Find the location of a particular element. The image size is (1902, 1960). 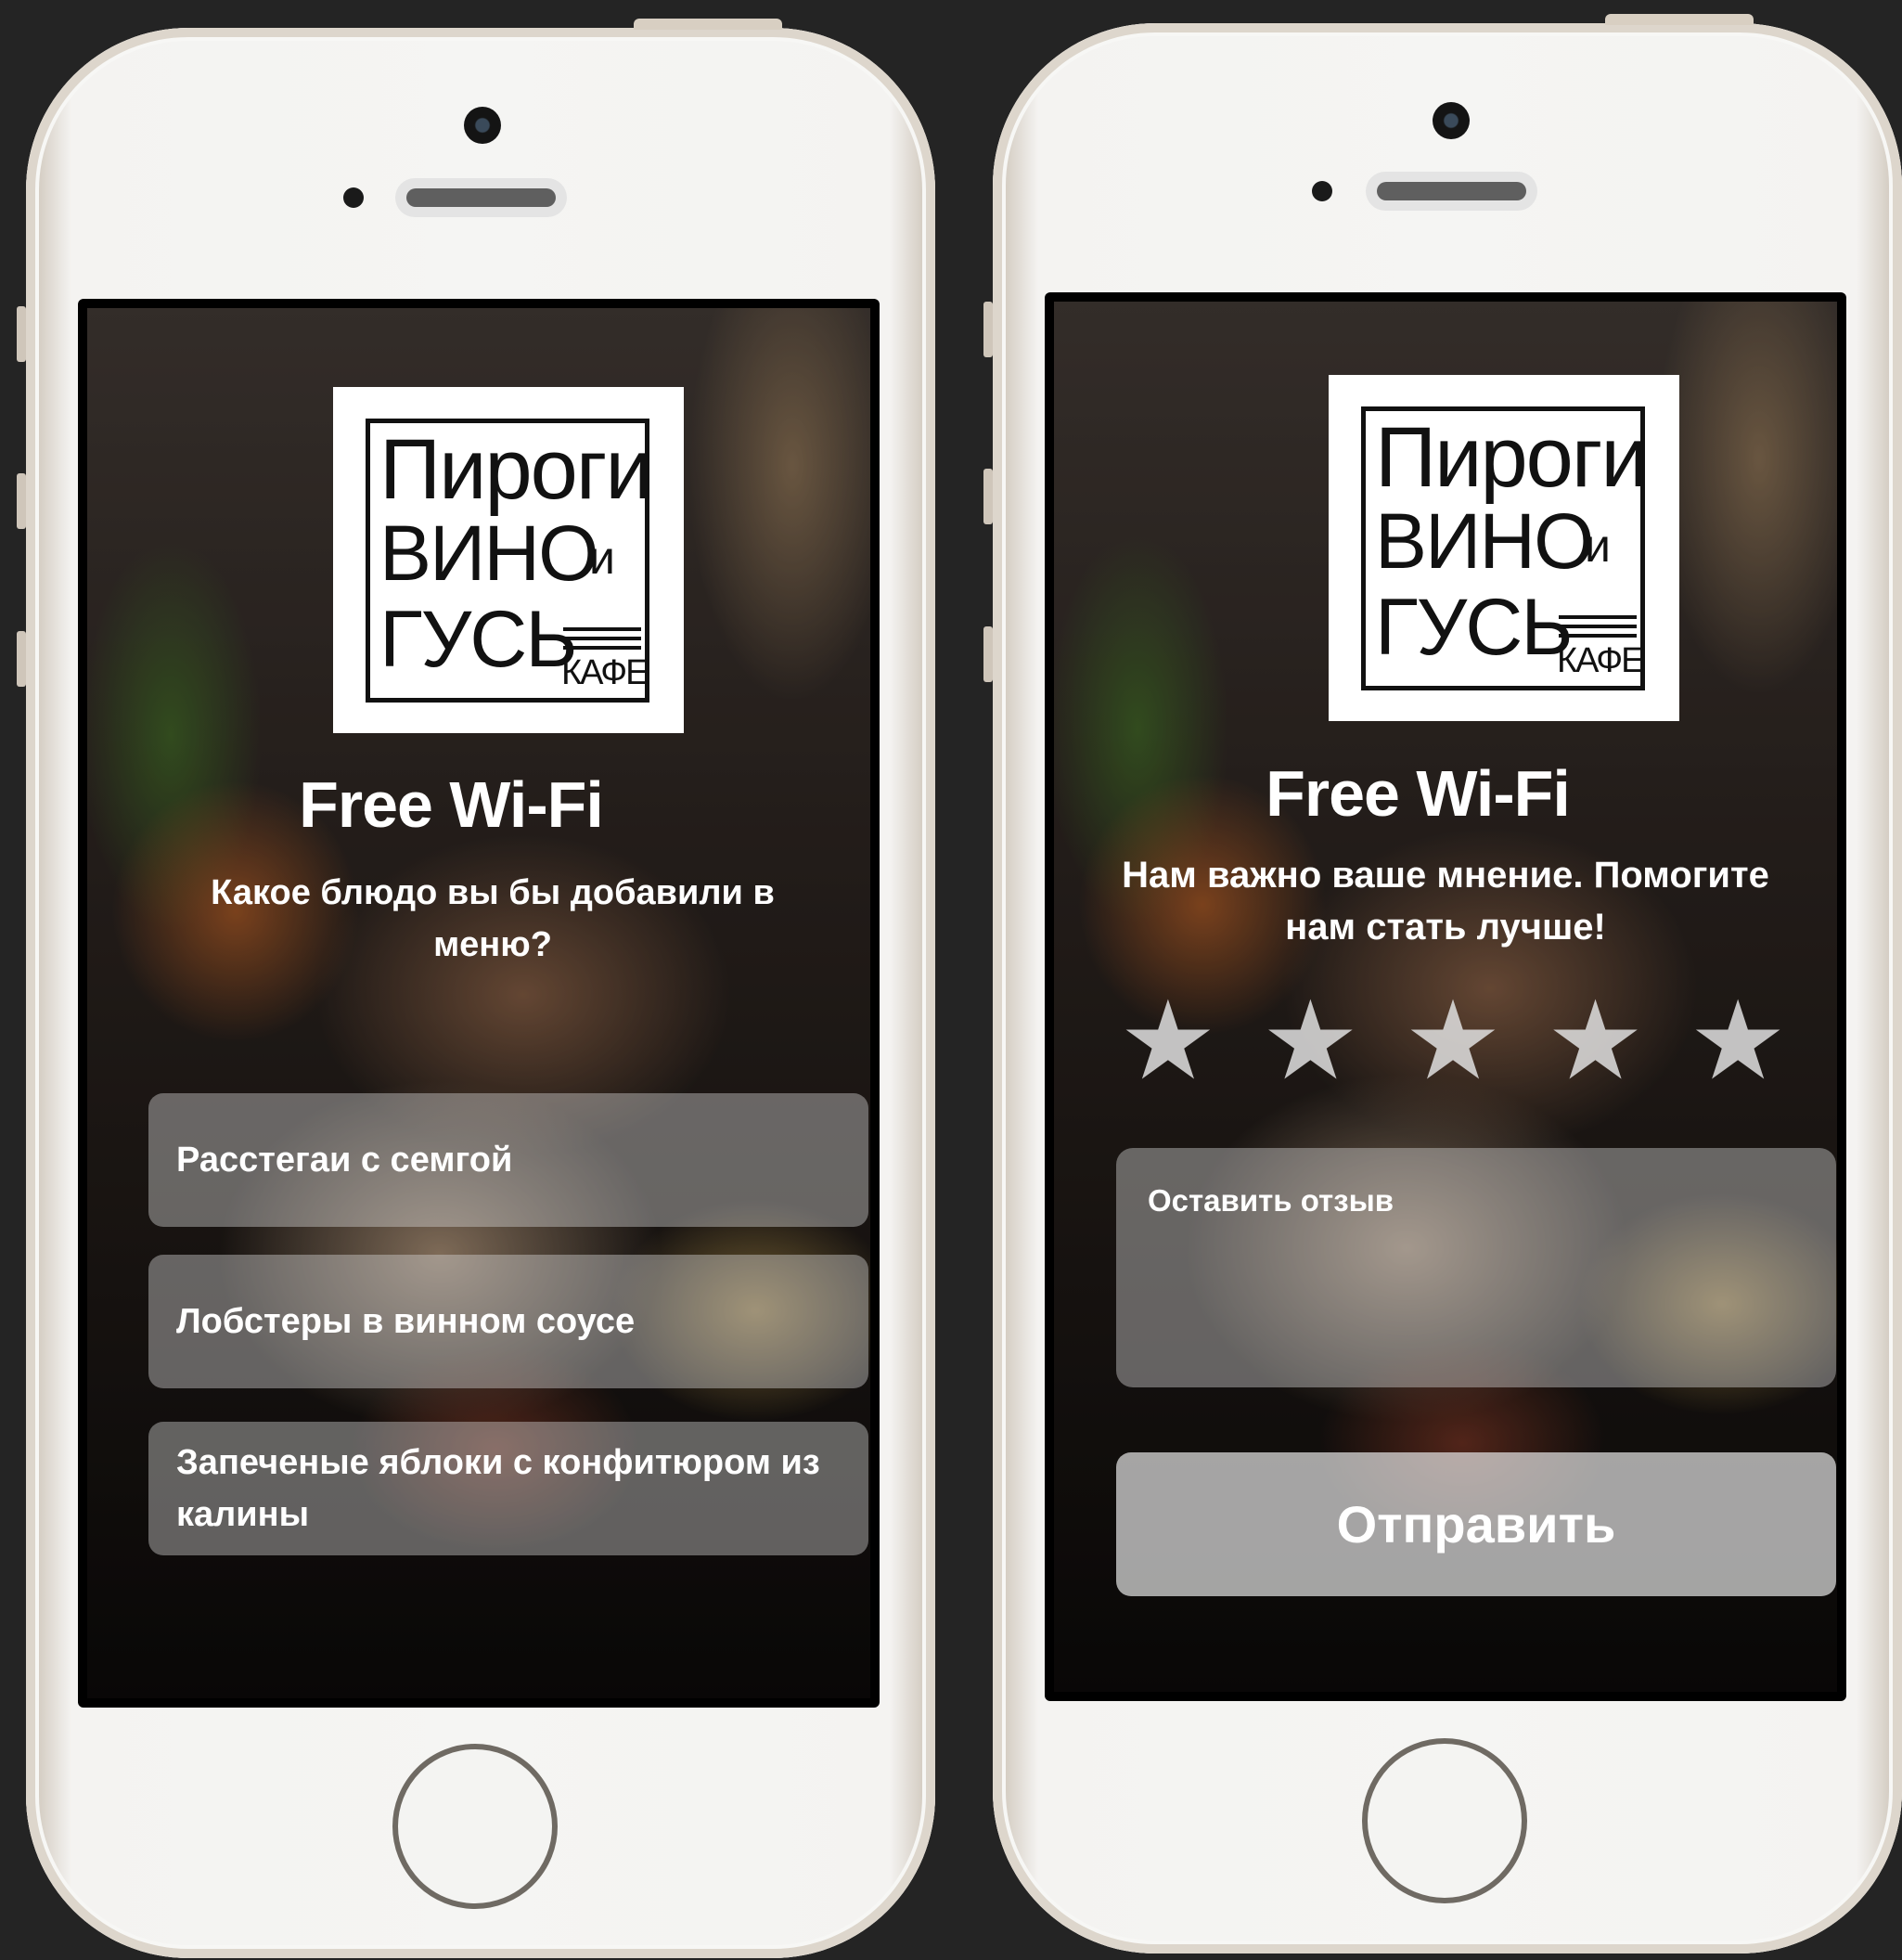

poll-option-label: Лобстеры в винном соусе is located at coordinates (406, 1321).